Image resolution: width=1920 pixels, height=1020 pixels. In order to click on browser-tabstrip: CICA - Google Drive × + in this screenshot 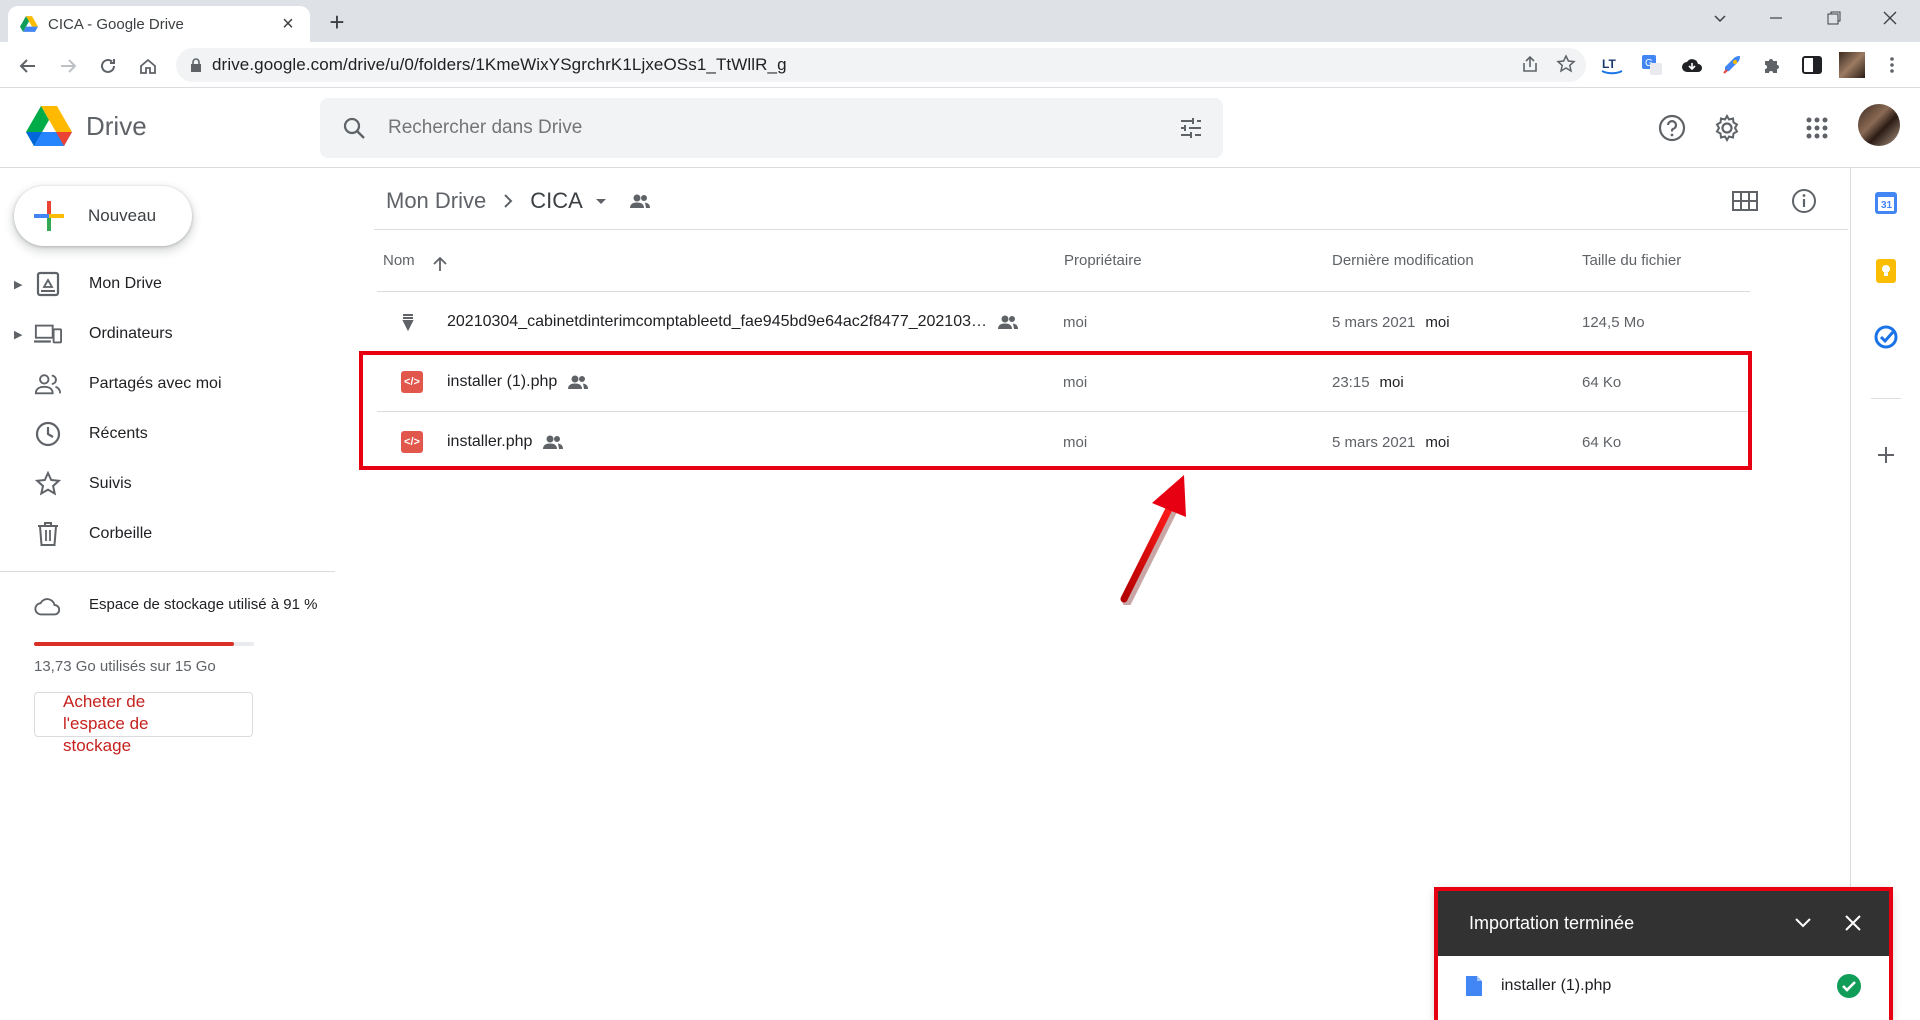, I will do `click(960, 21)`.